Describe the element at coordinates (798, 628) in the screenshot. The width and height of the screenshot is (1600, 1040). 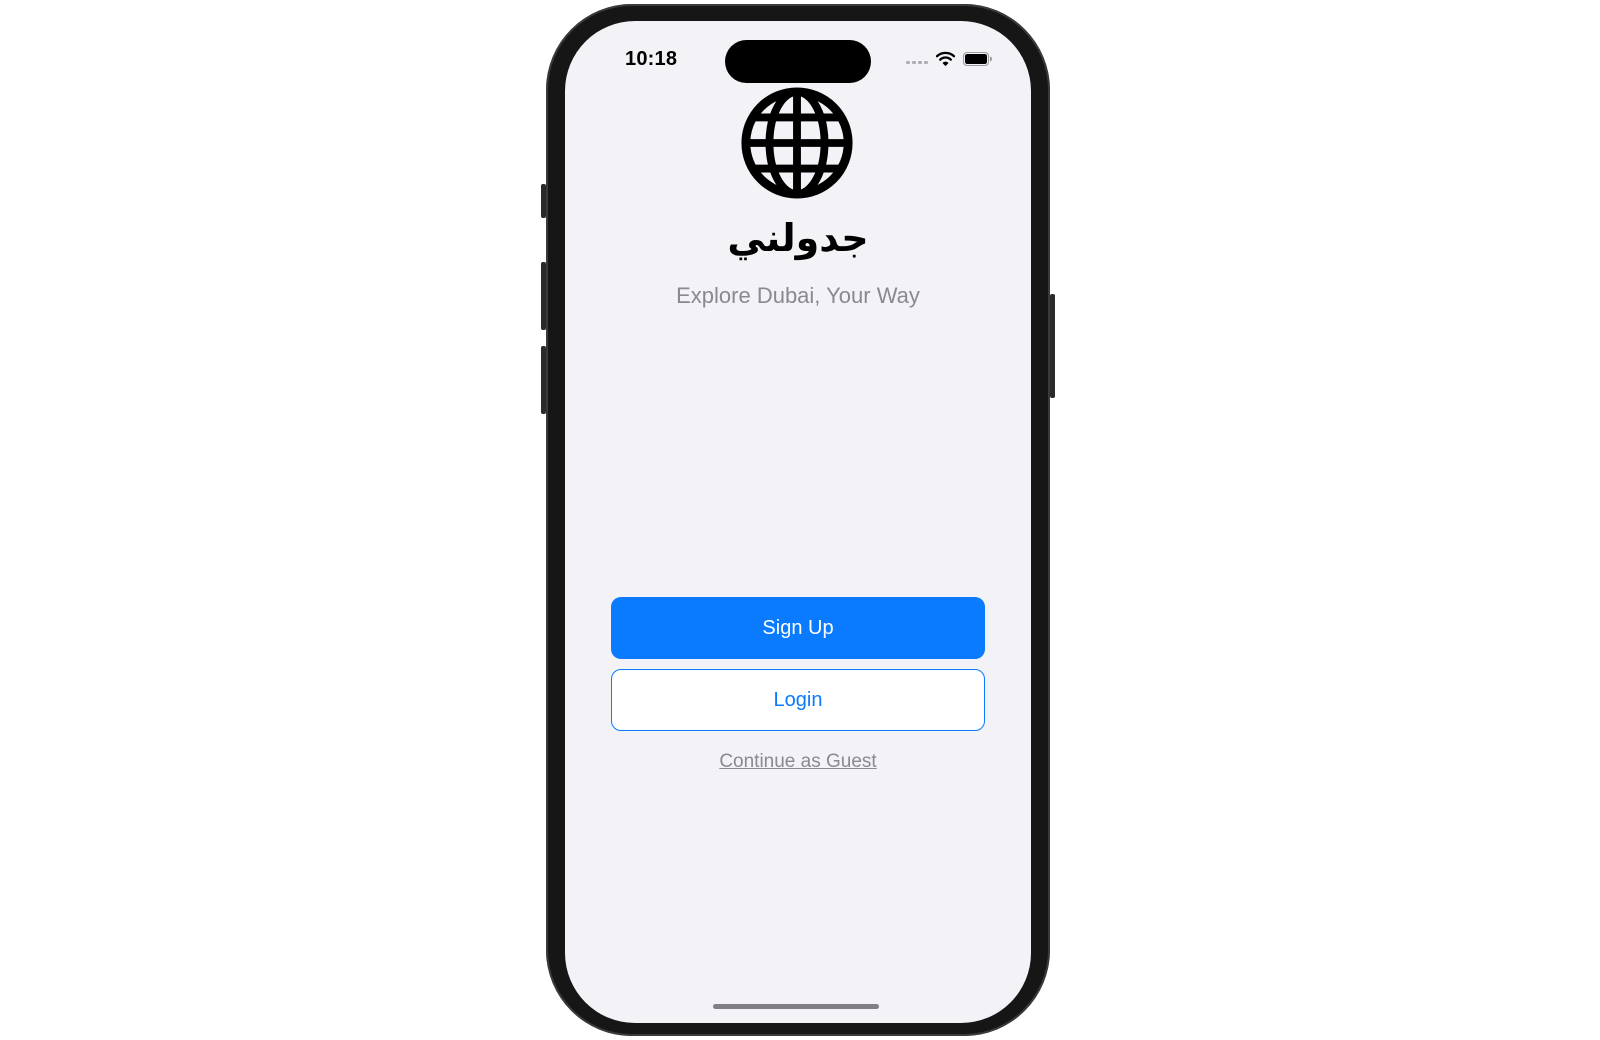
I see `signup-button: Sign Up` at that location.